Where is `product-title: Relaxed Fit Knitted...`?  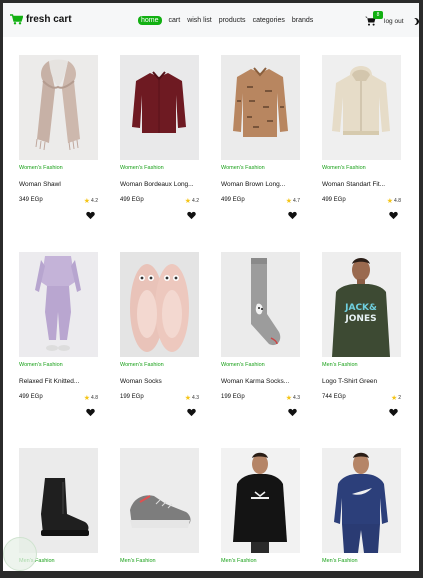 product-title: Relaxed Fit Knitted... is located at coordinates (49, 381).